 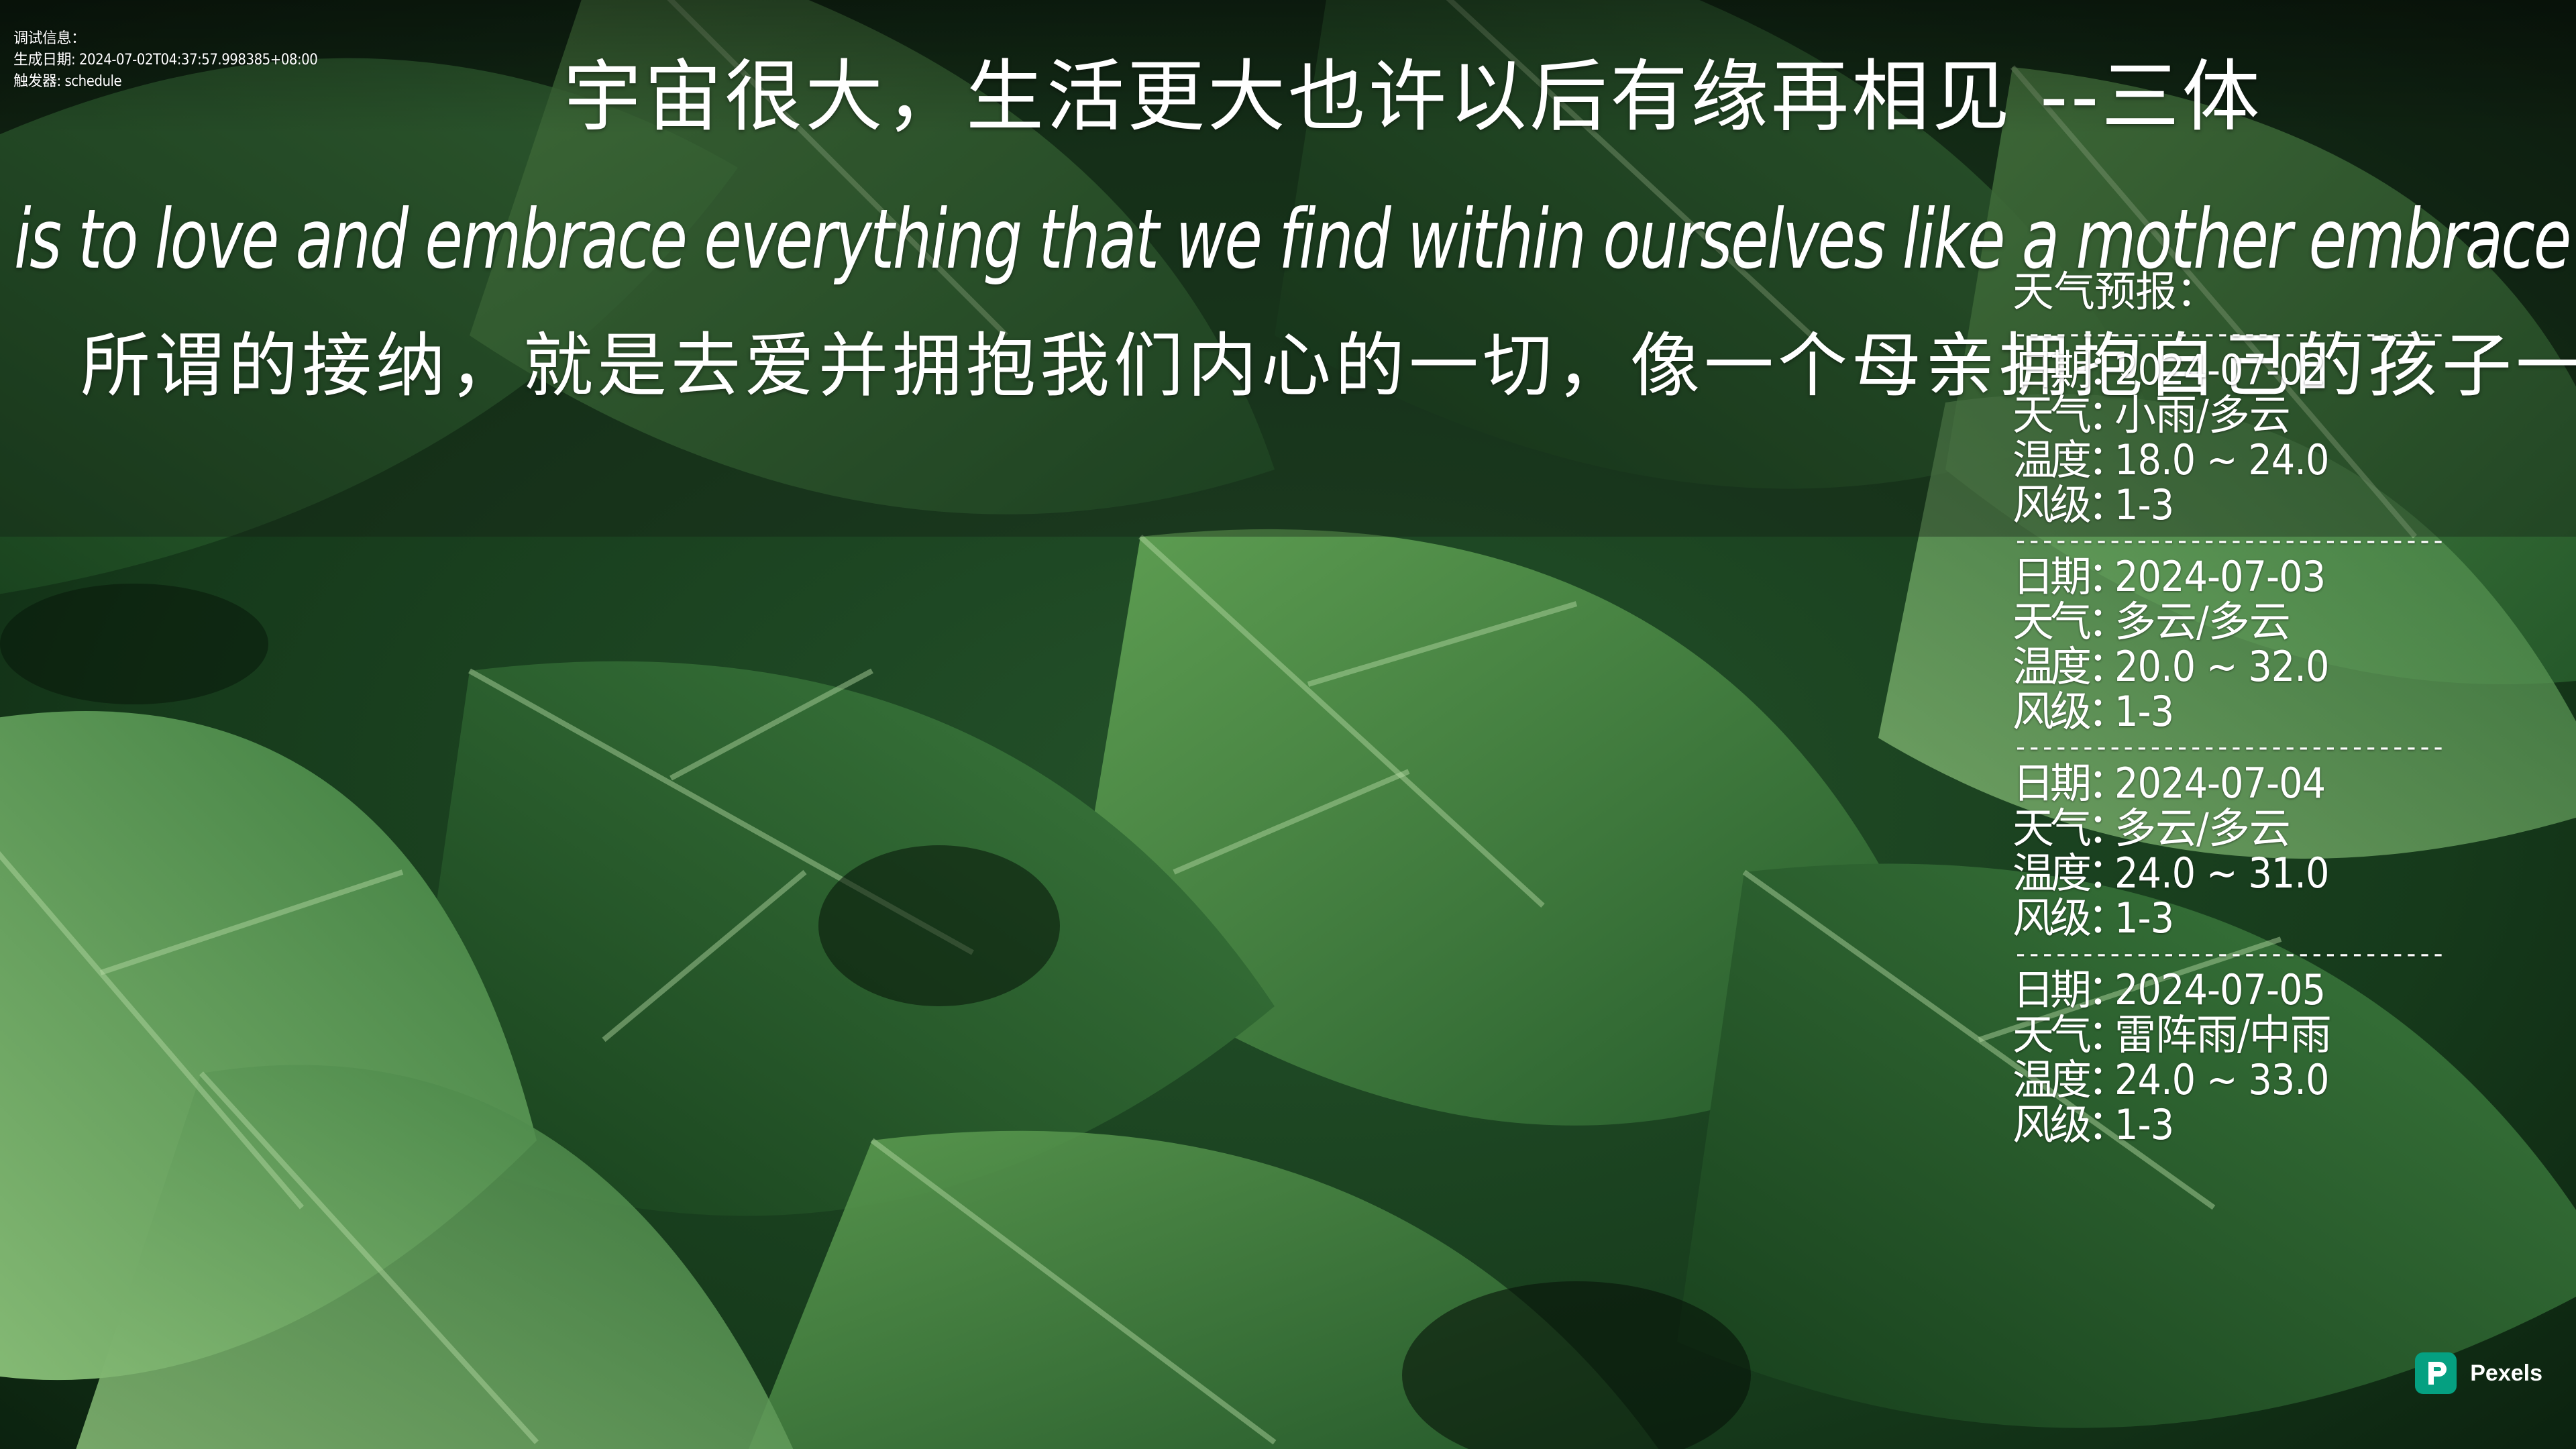 What do you see at coordinates (2223, 1034) in the screenshot?
I see `weather-value: 雷阵雨/中雨` at bounding box center [2223, 1034].